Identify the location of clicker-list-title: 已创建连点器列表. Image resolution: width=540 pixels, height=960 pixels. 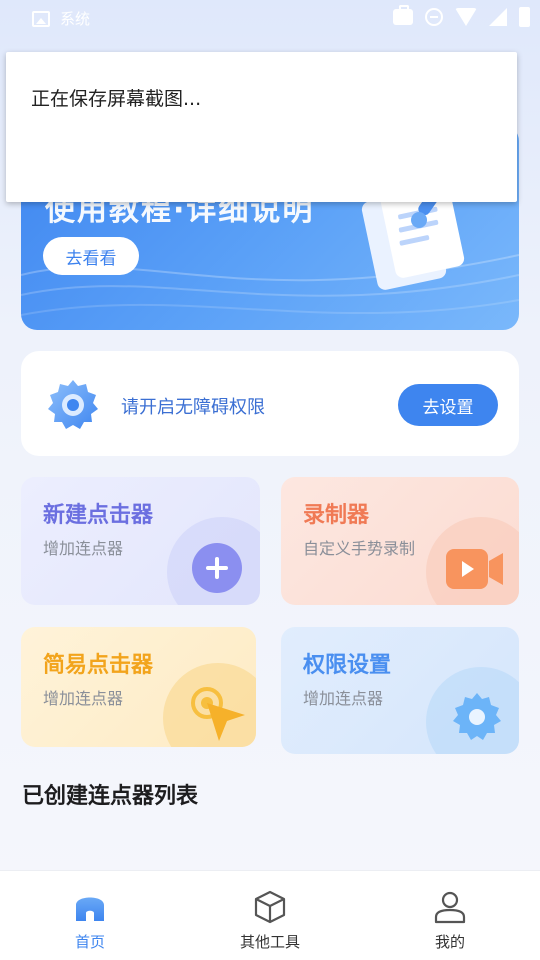
(110, 796).